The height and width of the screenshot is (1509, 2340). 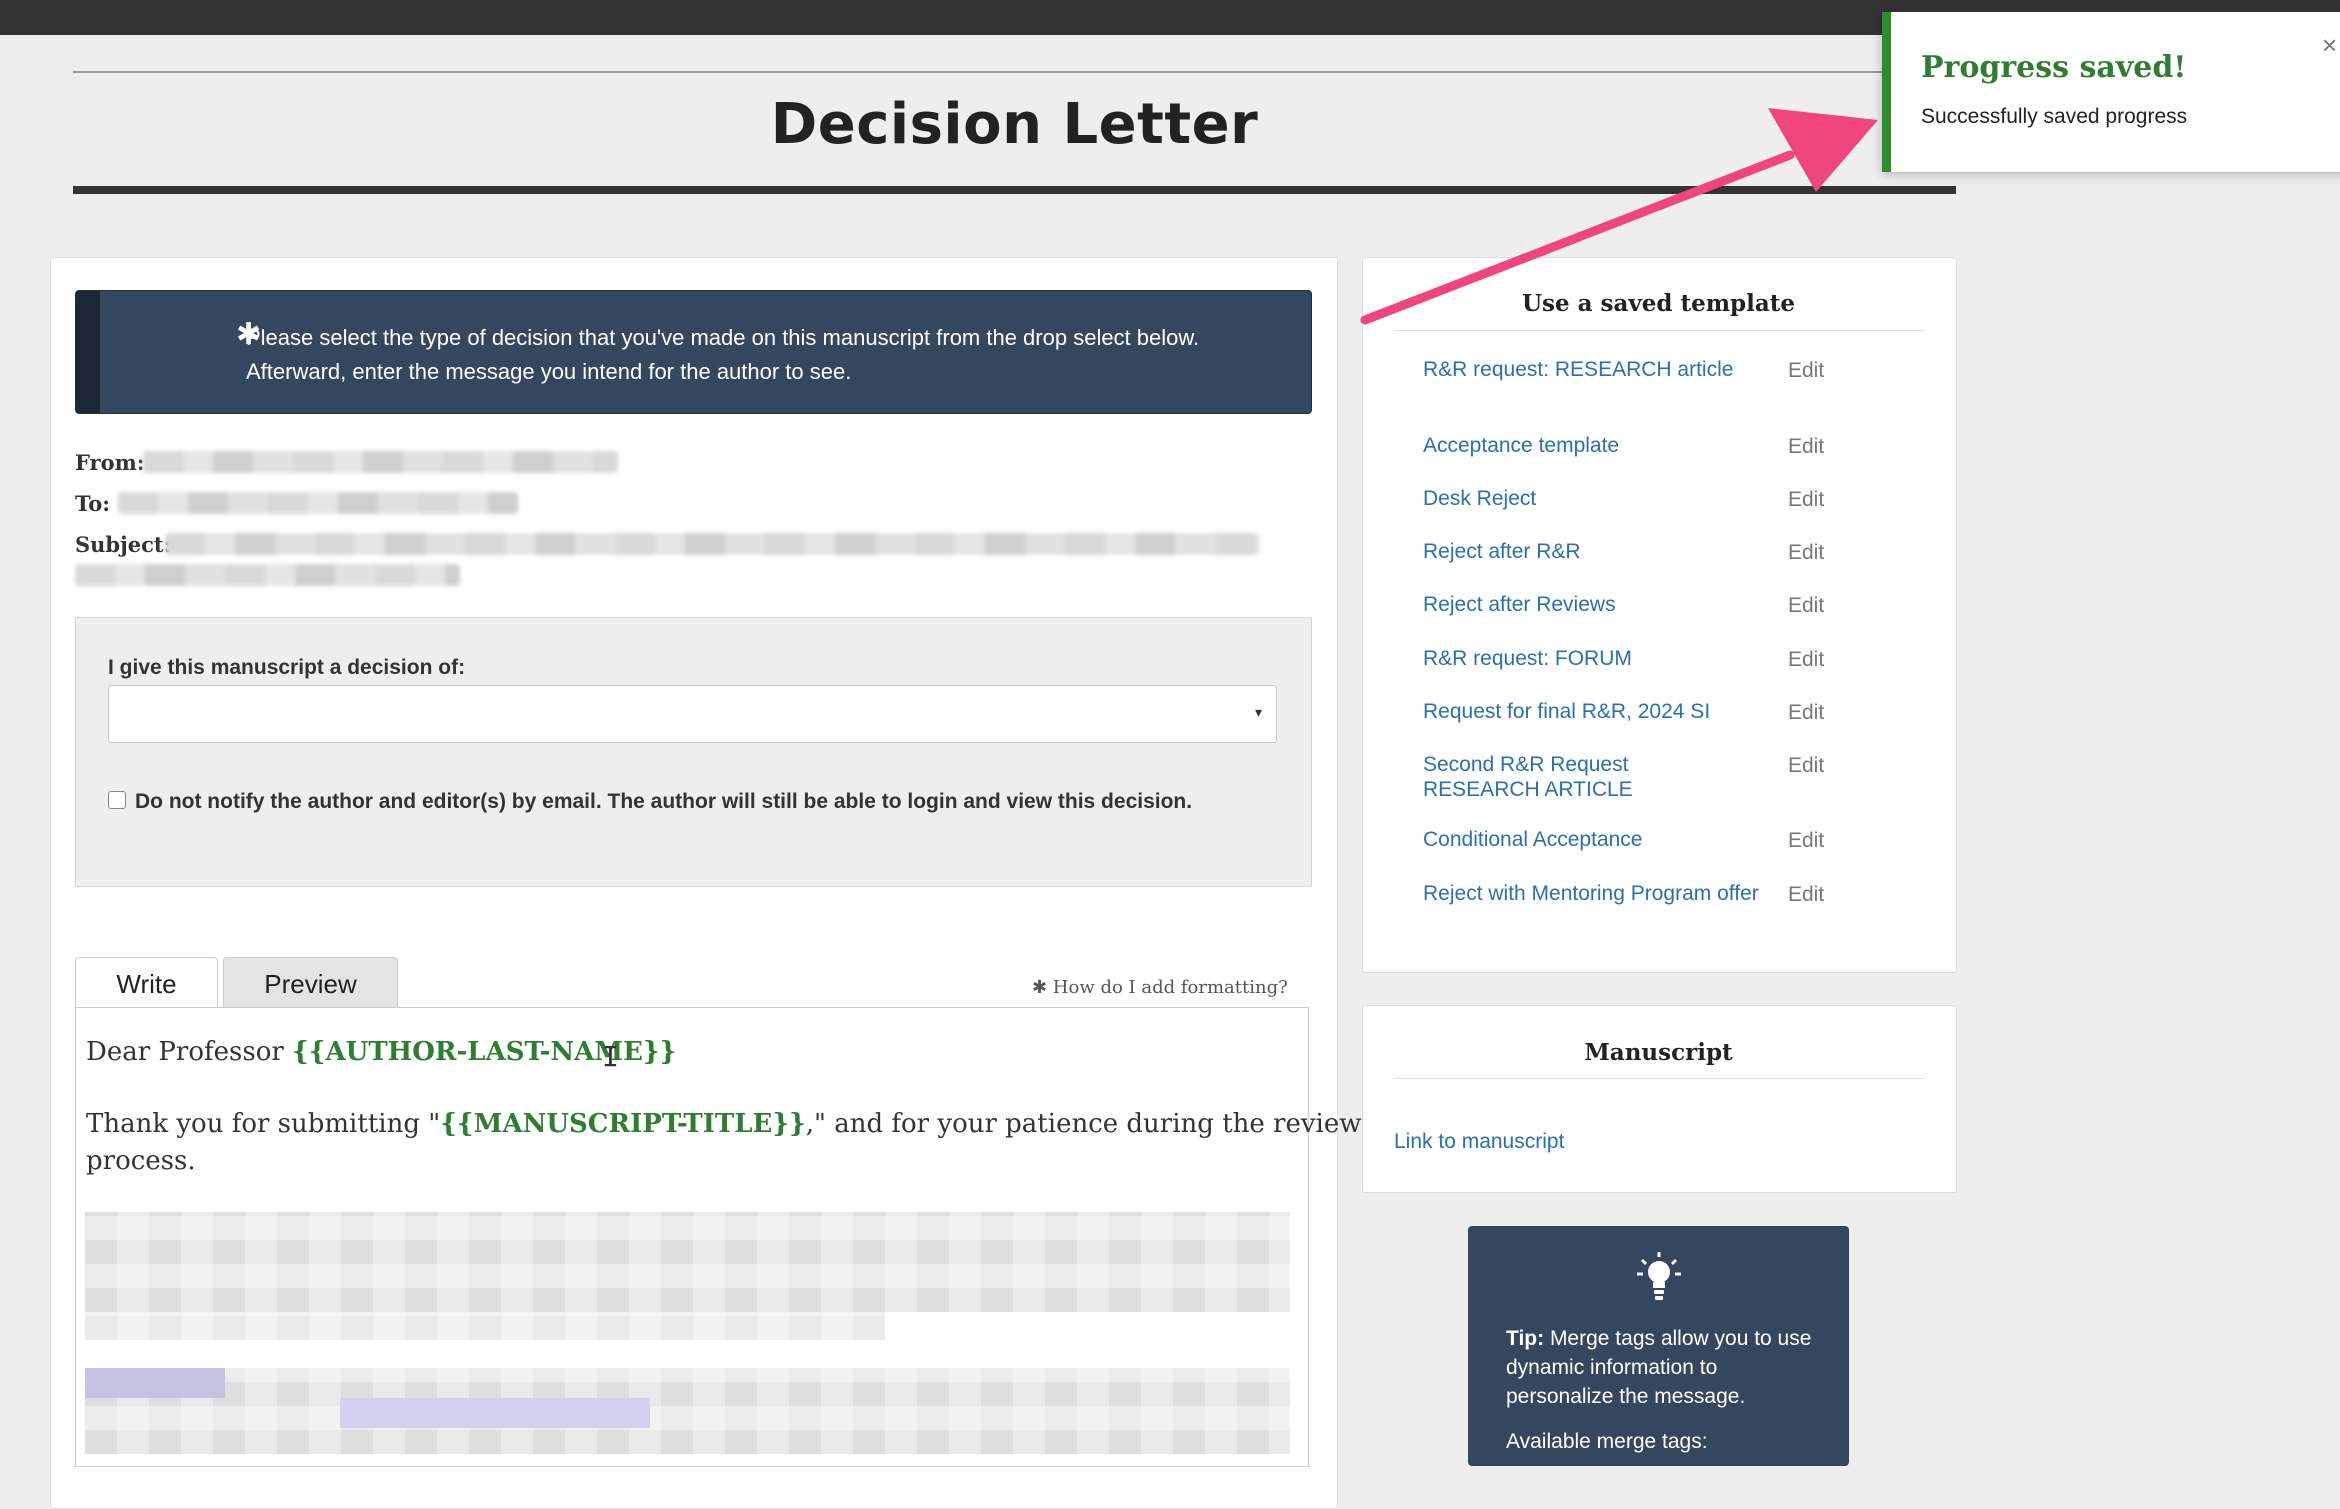 I want to click on formatting-help-link: ✱ How do I add formatting?, so click(x=1160, y=987).